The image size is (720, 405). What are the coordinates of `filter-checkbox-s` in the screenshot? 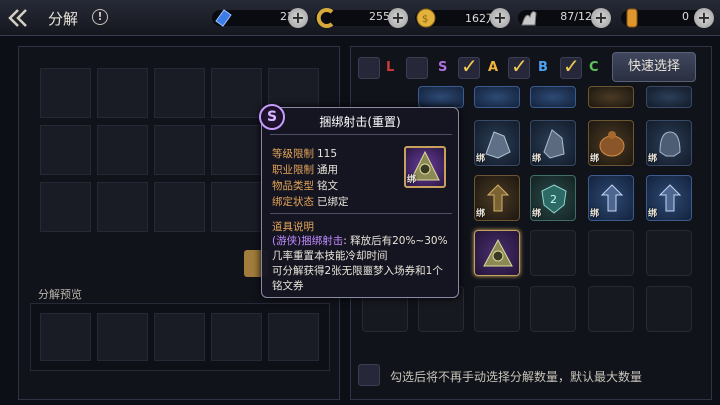 It's located at (417, 68).